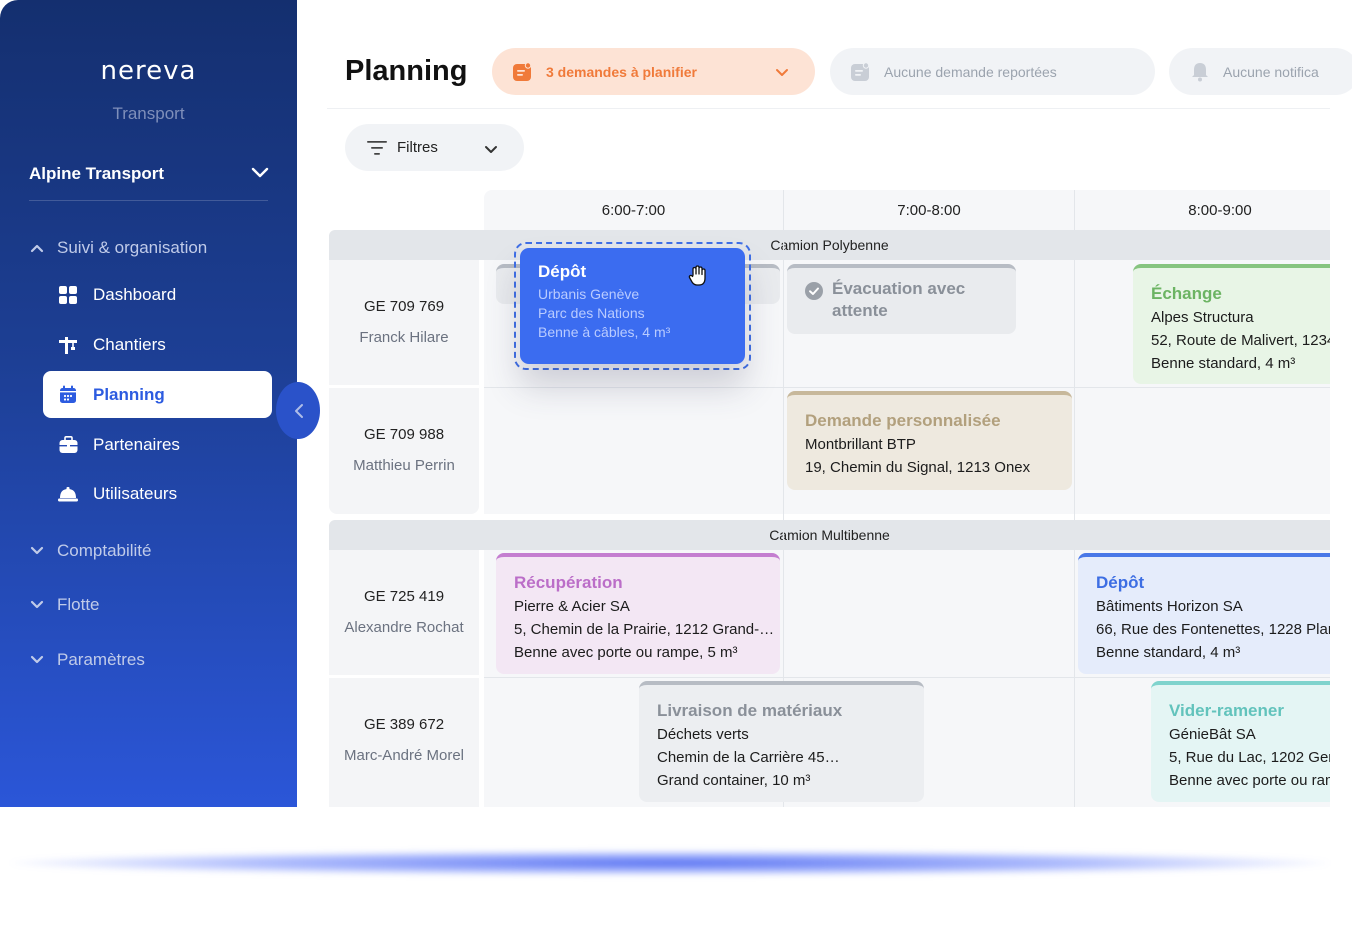 The image size is (1352, 926). I want to click on card-title: Évacuation avec attente, so click(899, 299).